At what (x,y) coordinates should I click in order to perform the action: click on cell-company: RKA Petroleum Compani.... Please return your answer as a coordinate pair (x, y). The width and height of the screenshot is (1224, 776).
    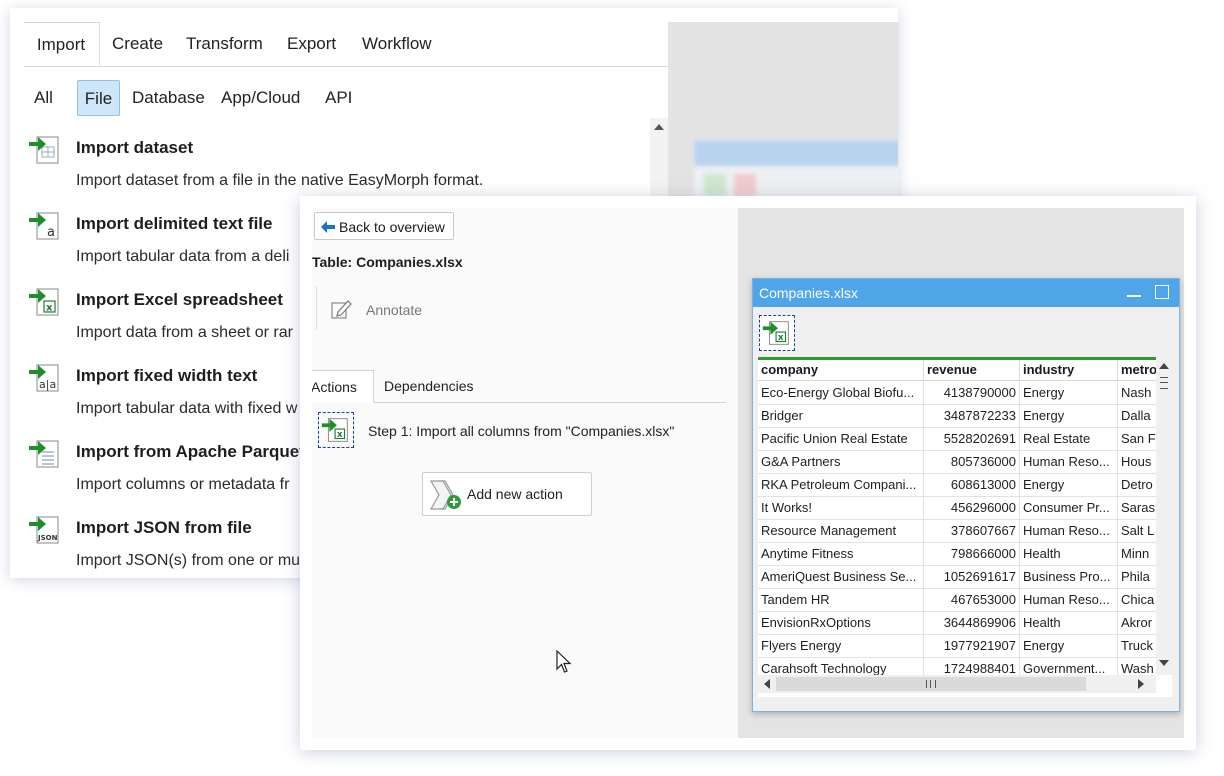
    Looking at the image, I should click on (841, 485).